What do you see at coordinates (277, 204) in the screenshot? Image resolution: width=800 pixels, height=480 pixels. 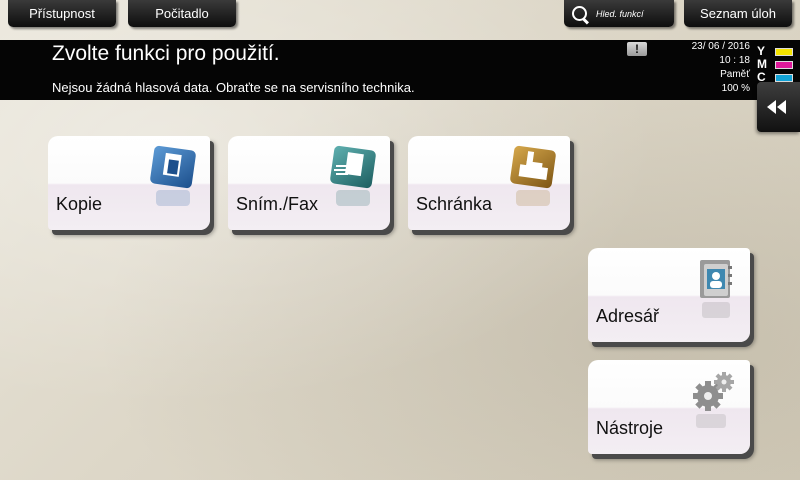 I see `tile-label: Sním./Fax` at bounding box center [277, 204].